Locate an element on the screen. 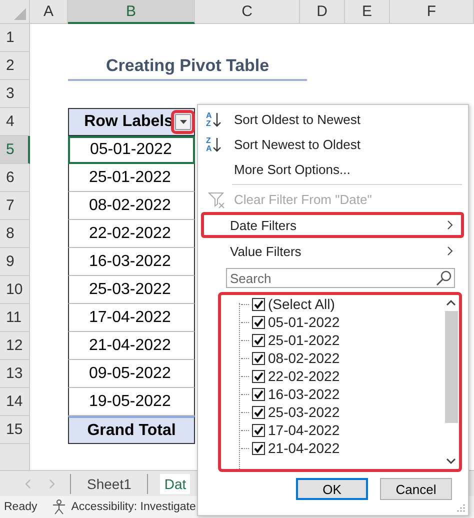  accessibility-icon is located at coordinates (59, 507).